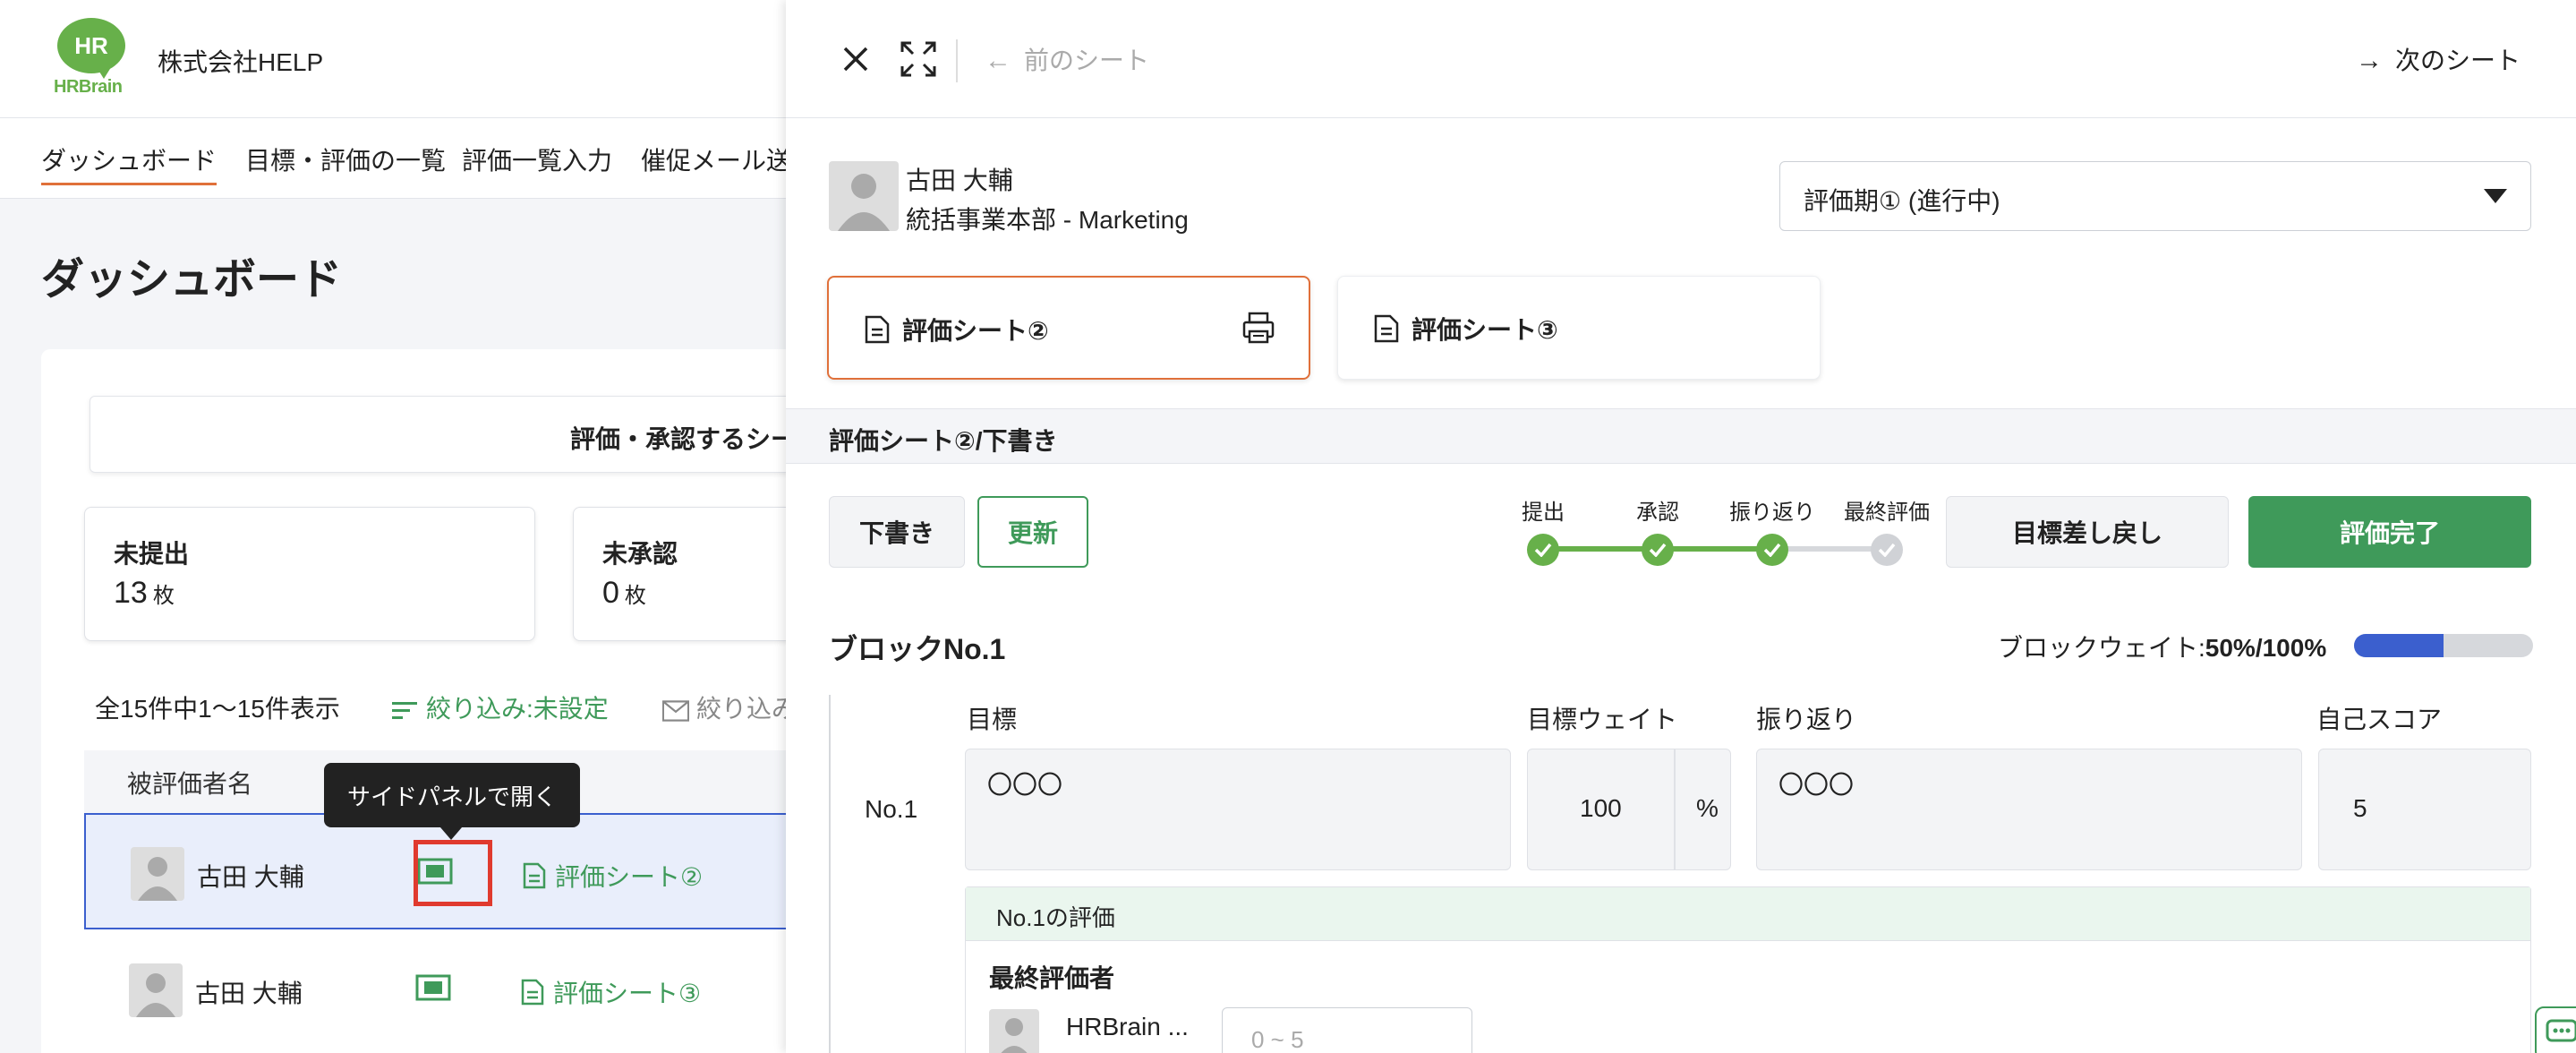  Describe the element at coordinates (2029, 809) in the screenshot. I see `review-field: 〇〇〇` at that location.